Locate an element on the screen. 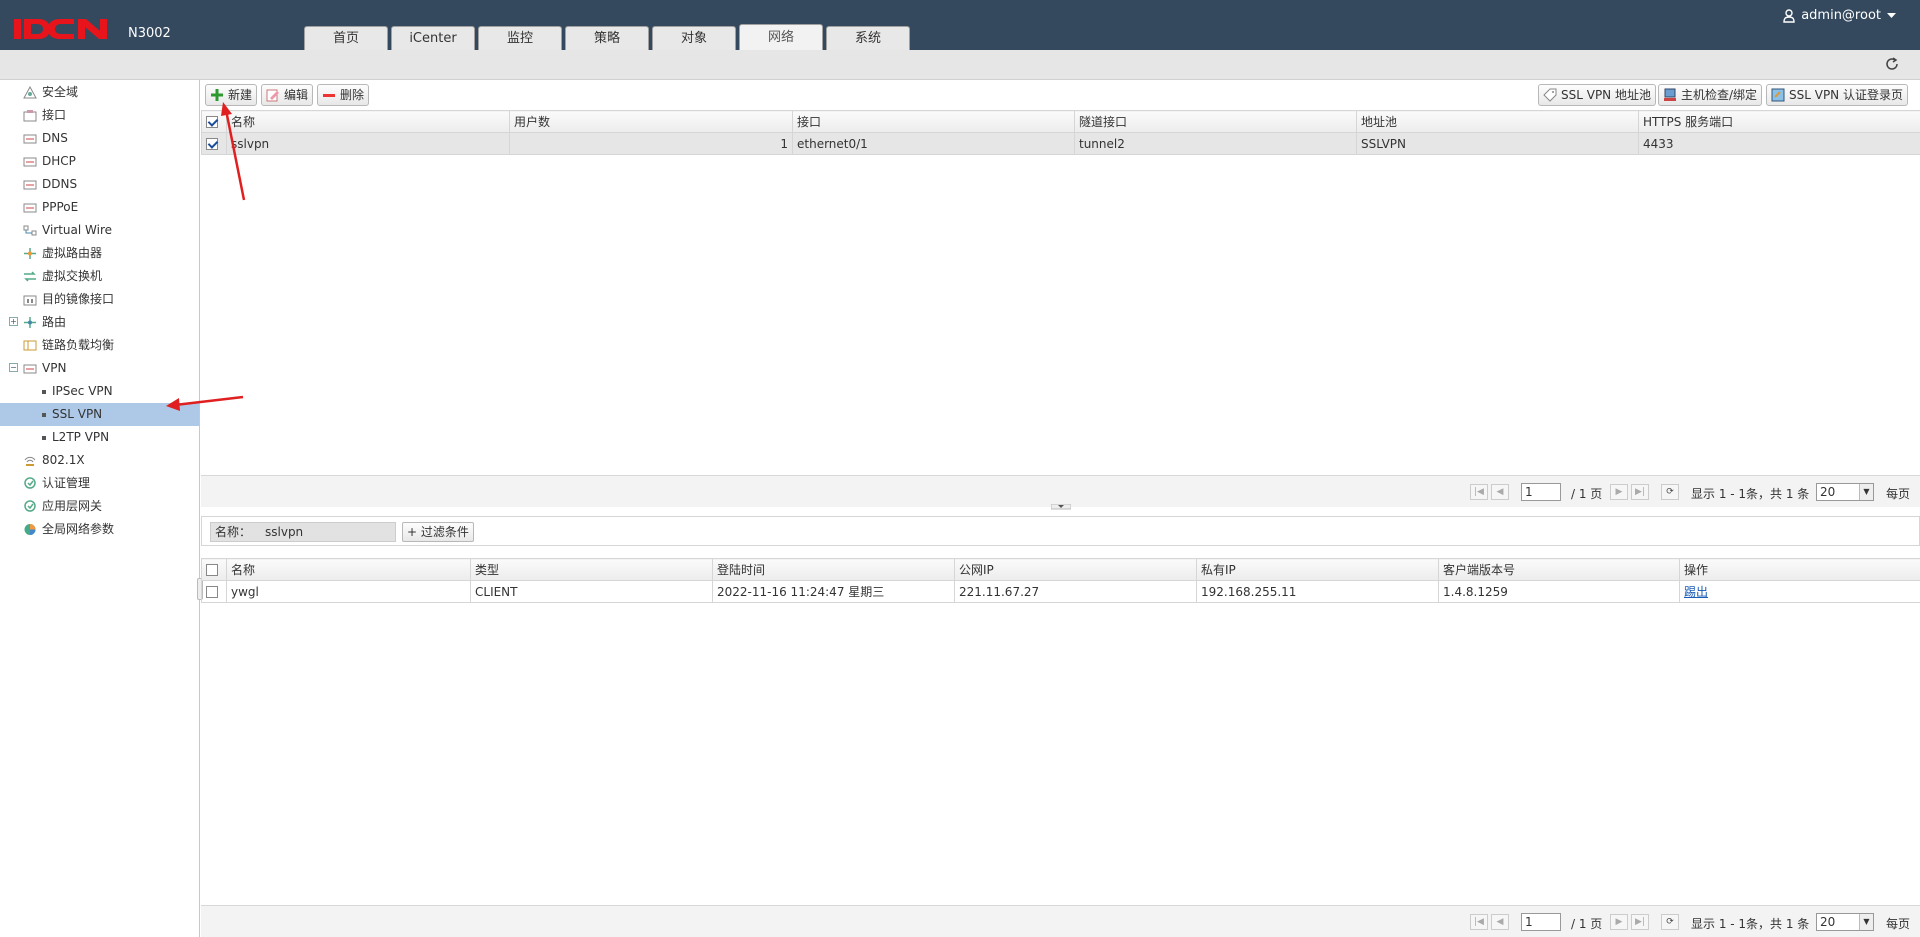  auth-icon is located at coordinates (30, 483).